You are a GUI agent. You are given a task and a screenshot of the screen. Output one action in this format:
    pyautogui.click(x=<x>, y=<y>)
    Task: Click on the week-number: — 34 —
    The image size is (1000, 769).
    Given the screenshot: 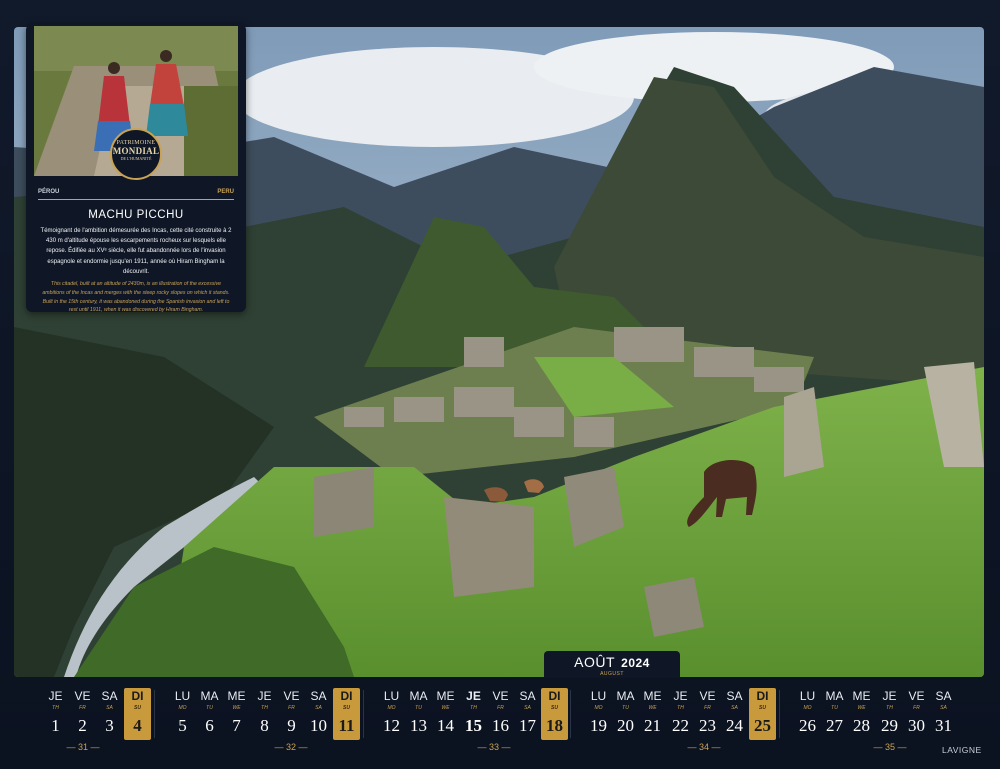 What is the action you would take?
    pyautogui.click(x=704, y=747)
    